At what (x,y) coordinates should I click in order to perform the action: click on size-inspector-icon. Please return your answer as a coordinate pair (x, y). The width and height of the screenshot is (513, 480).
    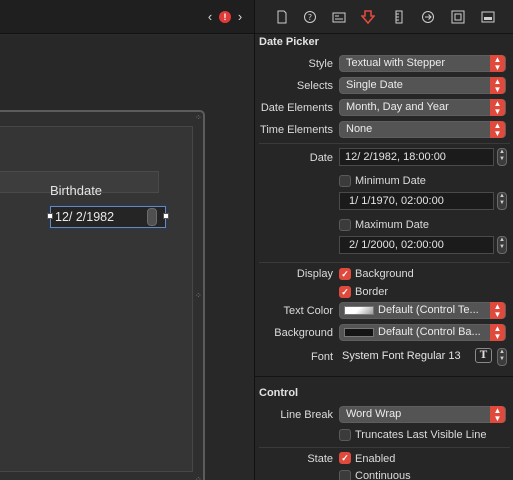
    Looking at the image, I should click on (399, 17).